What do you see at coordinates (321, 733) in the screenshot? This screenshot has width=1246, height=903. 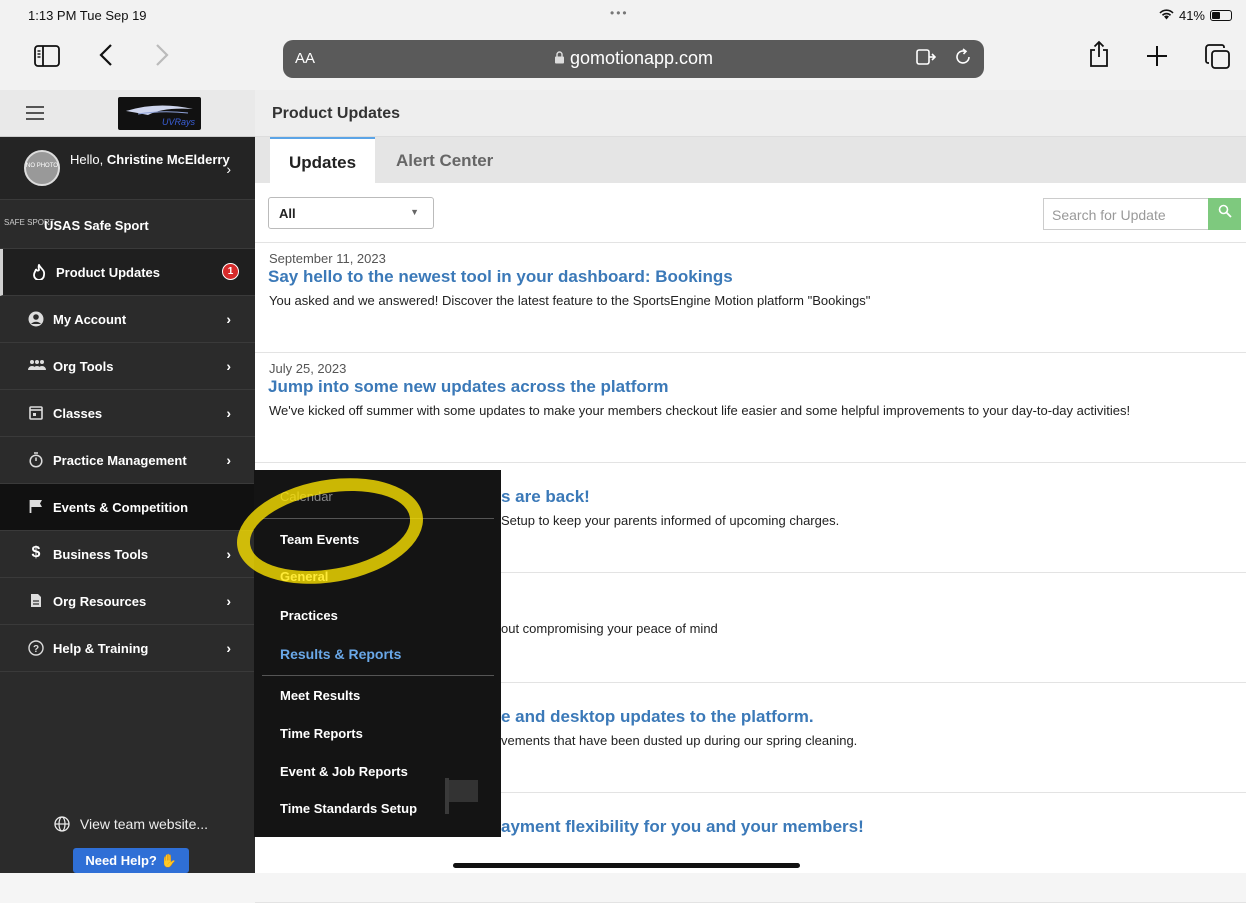 I see `submenu-time-reports: Time Reports` at bounding box center [321, 733].